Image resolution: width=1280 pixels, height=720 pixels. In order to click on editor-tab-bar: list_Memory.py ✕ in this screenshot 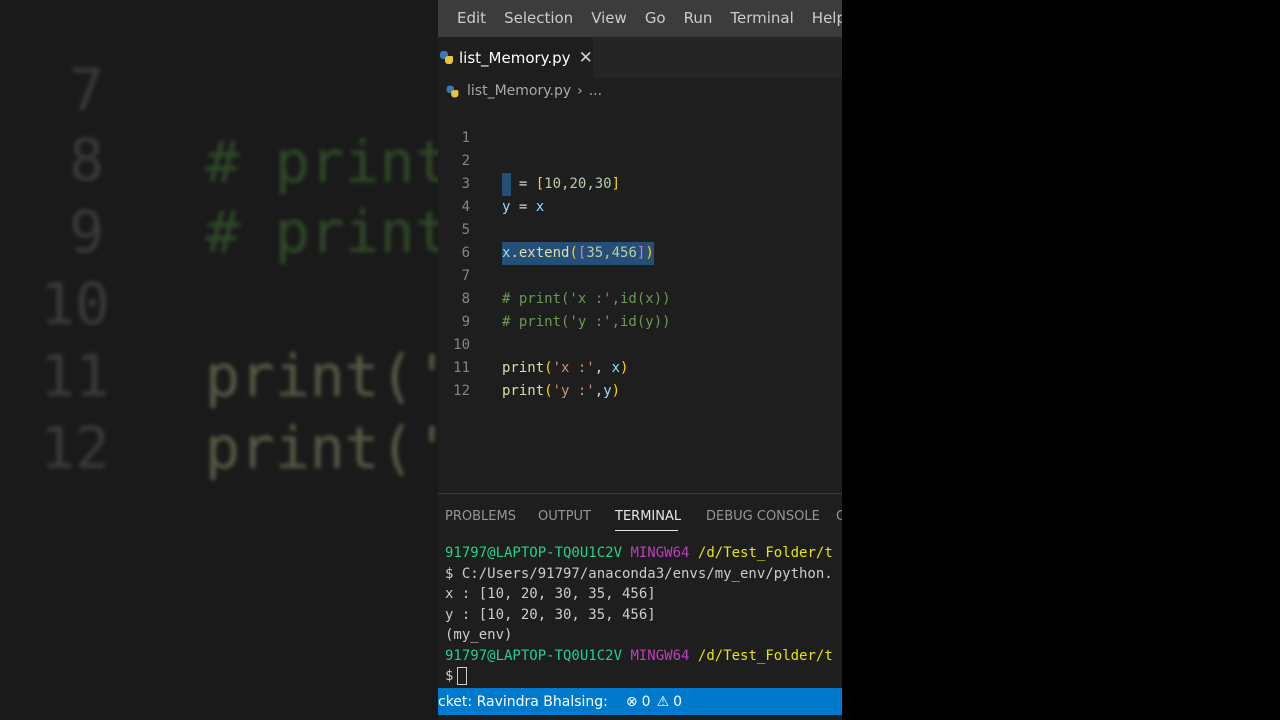, I will do `click(640, 57)`.